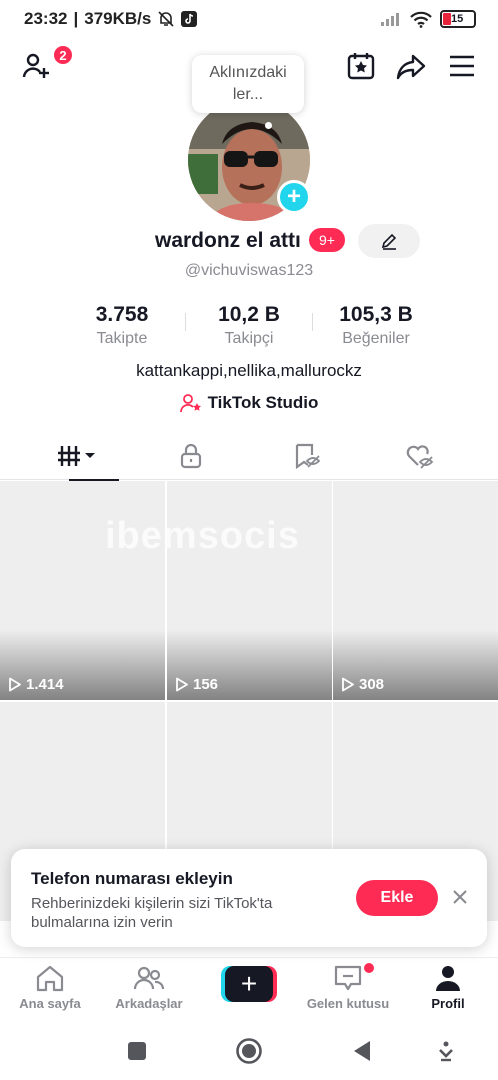 This screenshot has height=1080, width=498. I want to click on battery-indicator: 15, so click(458, 19).